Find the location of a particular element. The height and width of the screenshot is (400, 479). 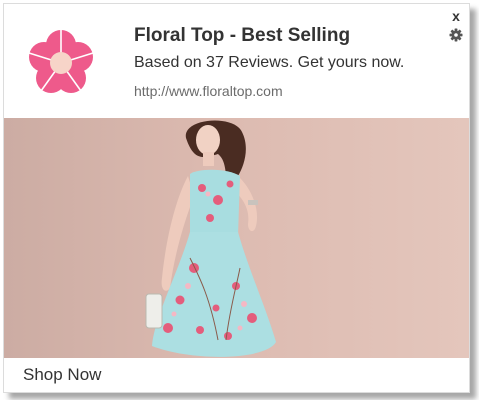

shop-now-button: Shop Now is located at coordinates (62, 375).